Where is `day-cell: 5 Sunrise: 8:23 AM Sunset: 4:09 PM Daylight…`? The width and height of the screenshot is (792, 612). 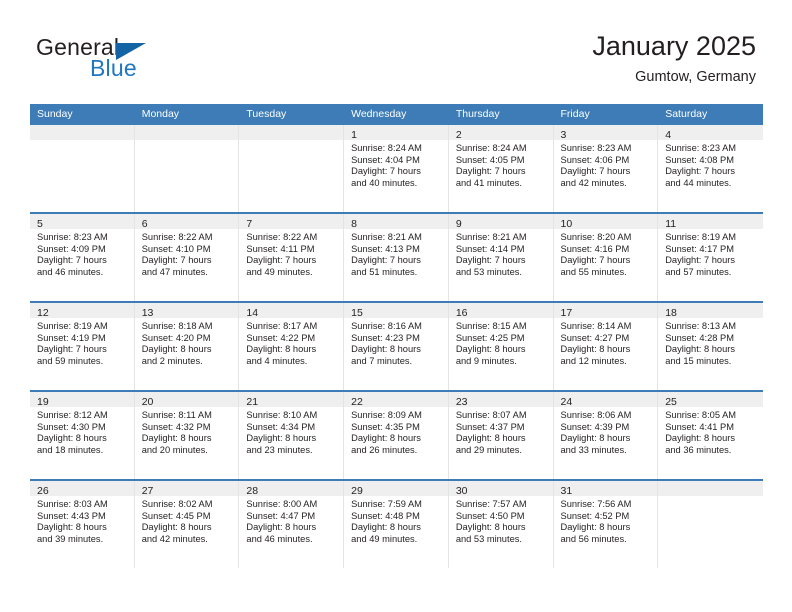
day-cell: 5 Sunrise: 8:23 AM Sunset: 4:09 PM Daylight… is located at coordinates (82, 257).